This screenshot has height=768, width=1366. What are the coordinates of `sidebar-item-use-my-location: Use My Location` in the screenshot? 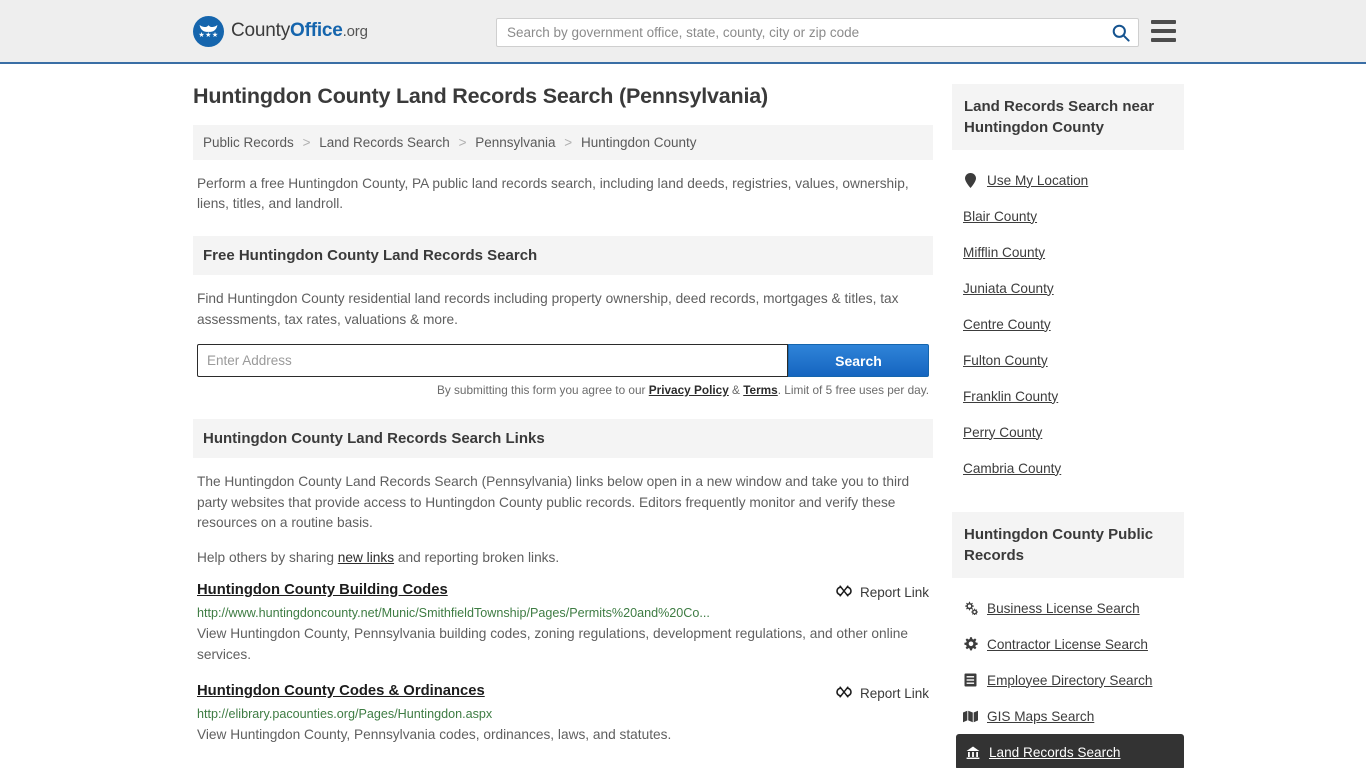 It's located at (1068, 180).